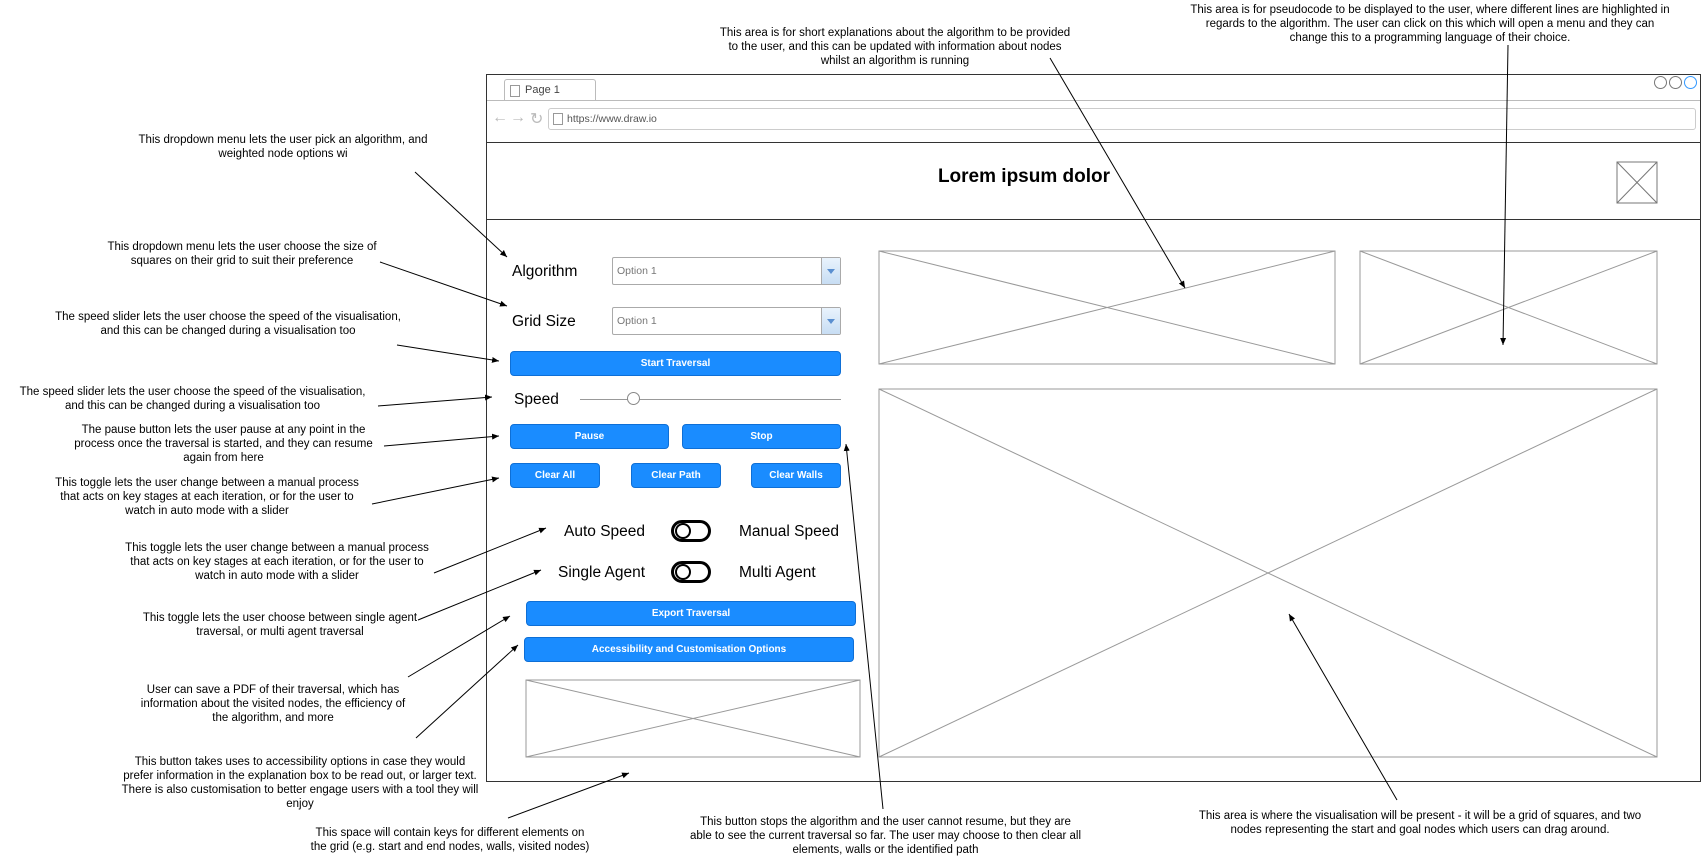 The width and height of the screenshot is (1706, 861). I want to click on arrow-export, so click(459, 646).